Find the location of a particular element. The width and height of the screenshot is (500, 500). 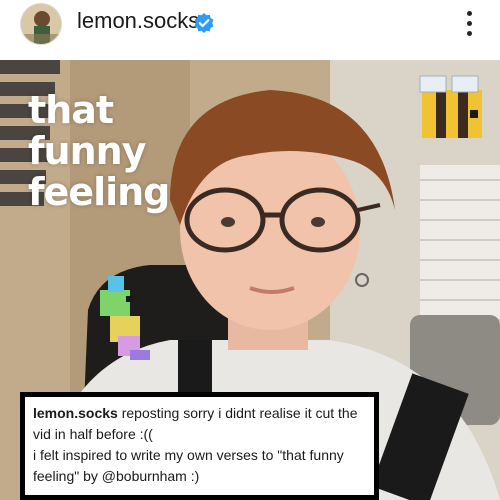

overlay-line-3: feeling is located at coordinates (99, 192).